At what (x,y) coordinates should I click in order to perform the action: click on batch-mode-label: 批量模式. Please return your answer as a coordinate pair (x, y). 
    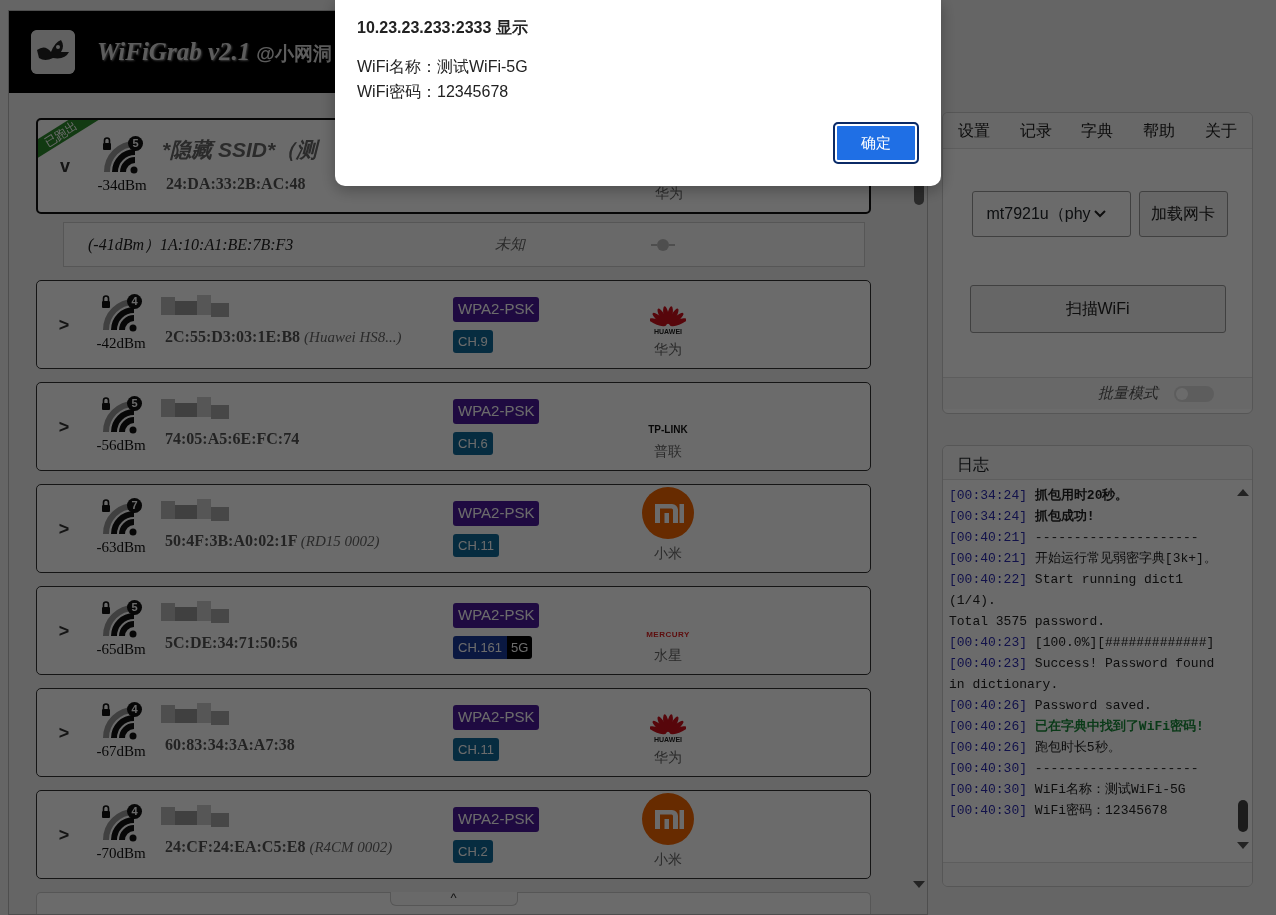
    Looking at the image, I should click on (1128, 393).